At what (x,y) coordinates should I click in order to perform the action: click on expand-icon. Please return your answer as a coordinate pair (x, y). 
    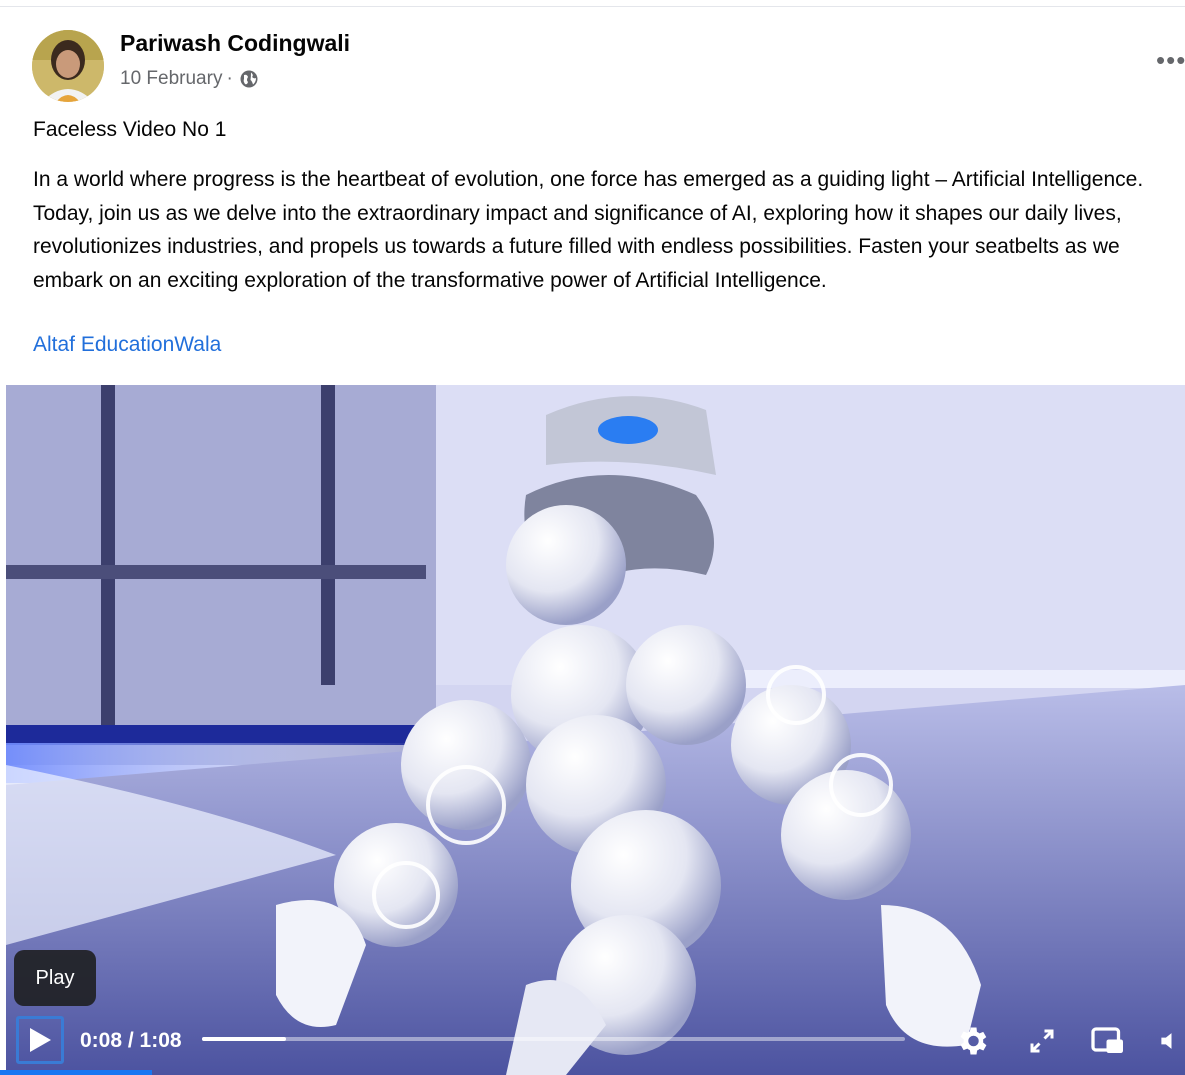
    Looking at the image, I should click on (1042, 1041).